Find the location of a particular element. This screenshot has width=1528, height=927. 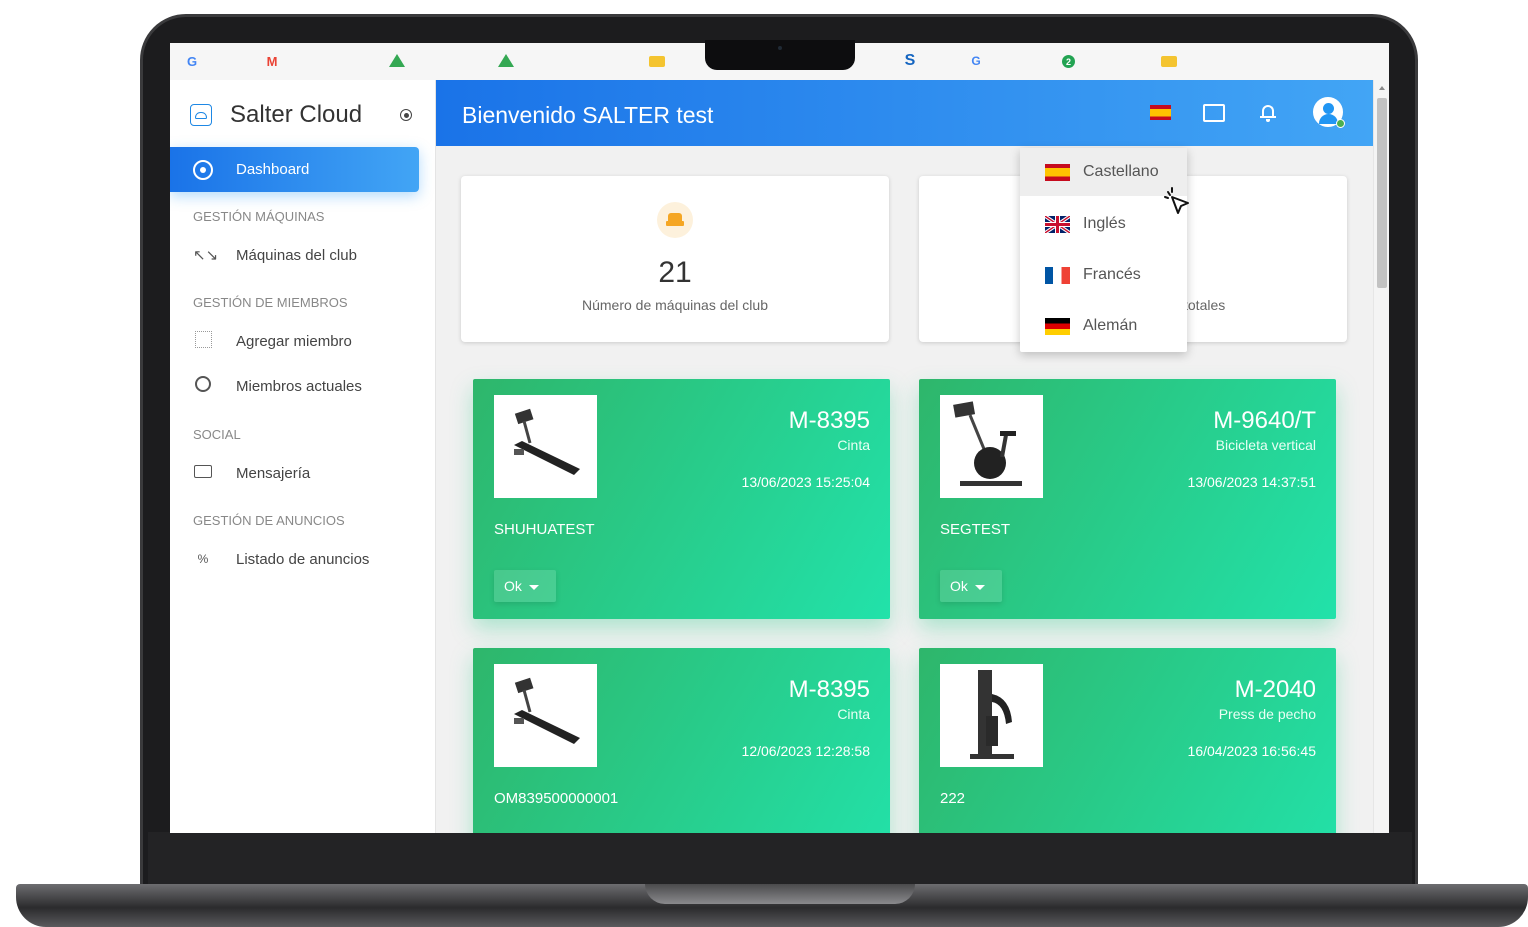

brand: Salter Cloud is located at coordinates (276, 115).